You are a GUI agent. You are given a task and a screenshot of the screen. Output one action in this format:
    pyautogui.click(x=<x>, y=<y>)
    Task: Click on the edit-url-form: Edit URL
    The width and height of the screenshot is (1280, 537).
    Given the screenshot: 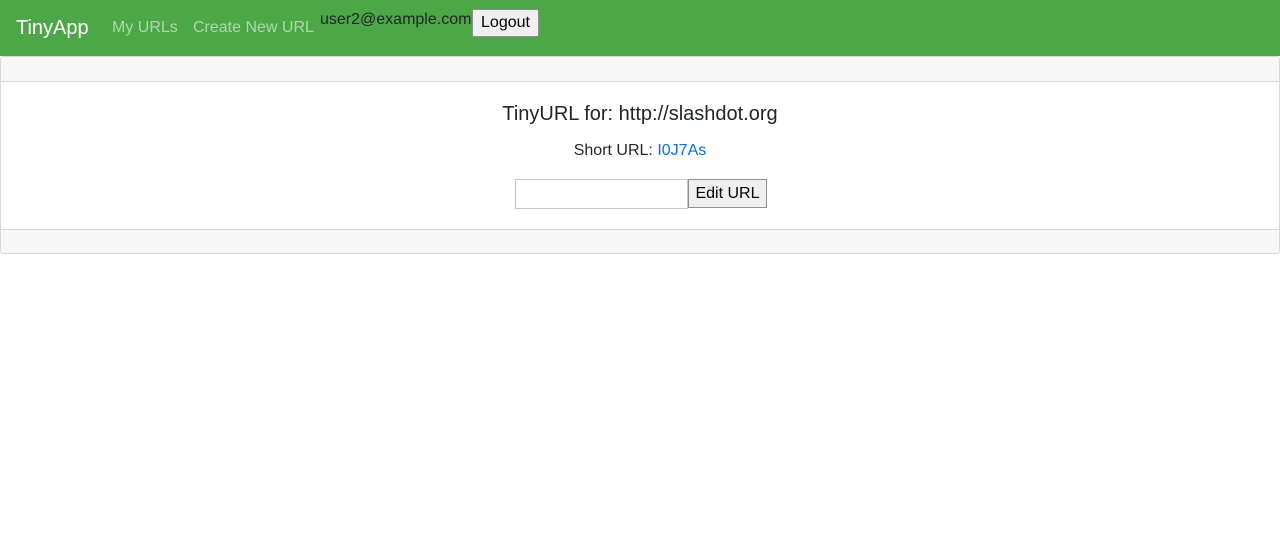 What is the action you would take?
    pyautogui.click(x=641, y=194)
    